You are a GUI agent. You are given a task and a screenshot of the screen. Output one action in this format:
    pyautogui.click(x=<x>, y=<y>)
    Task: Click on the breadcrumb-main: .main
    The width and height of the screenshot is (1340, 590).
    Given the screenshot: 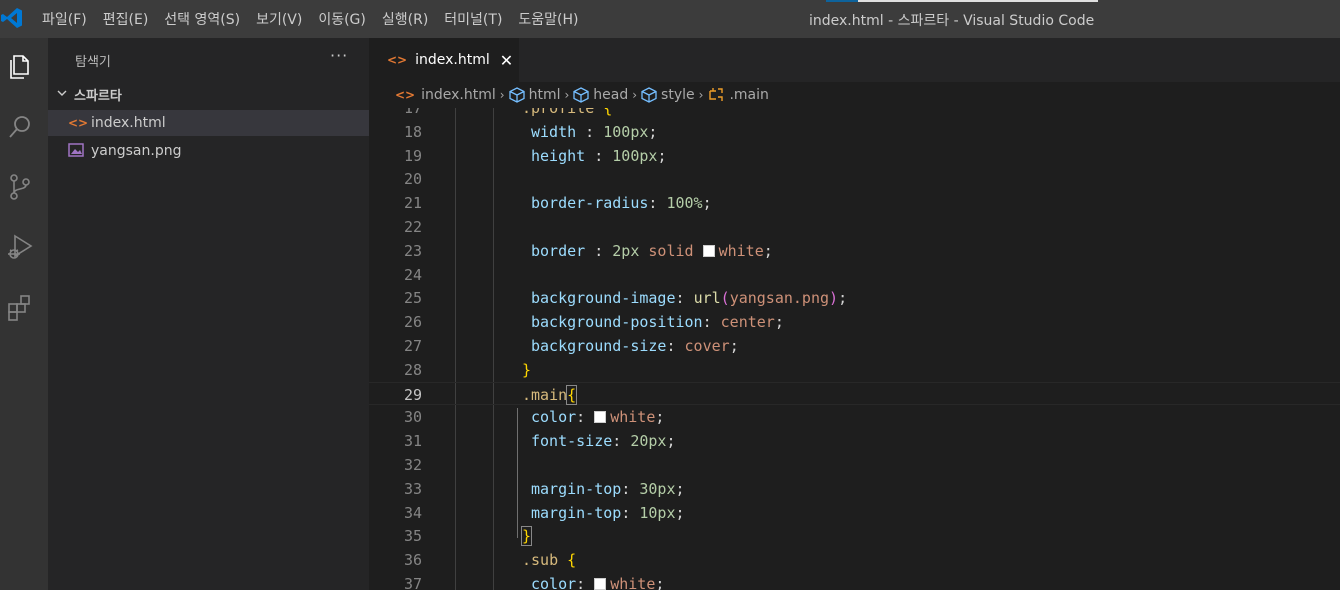 What is the action you would take?
    pyautogui.click(x=738, y=95)
    